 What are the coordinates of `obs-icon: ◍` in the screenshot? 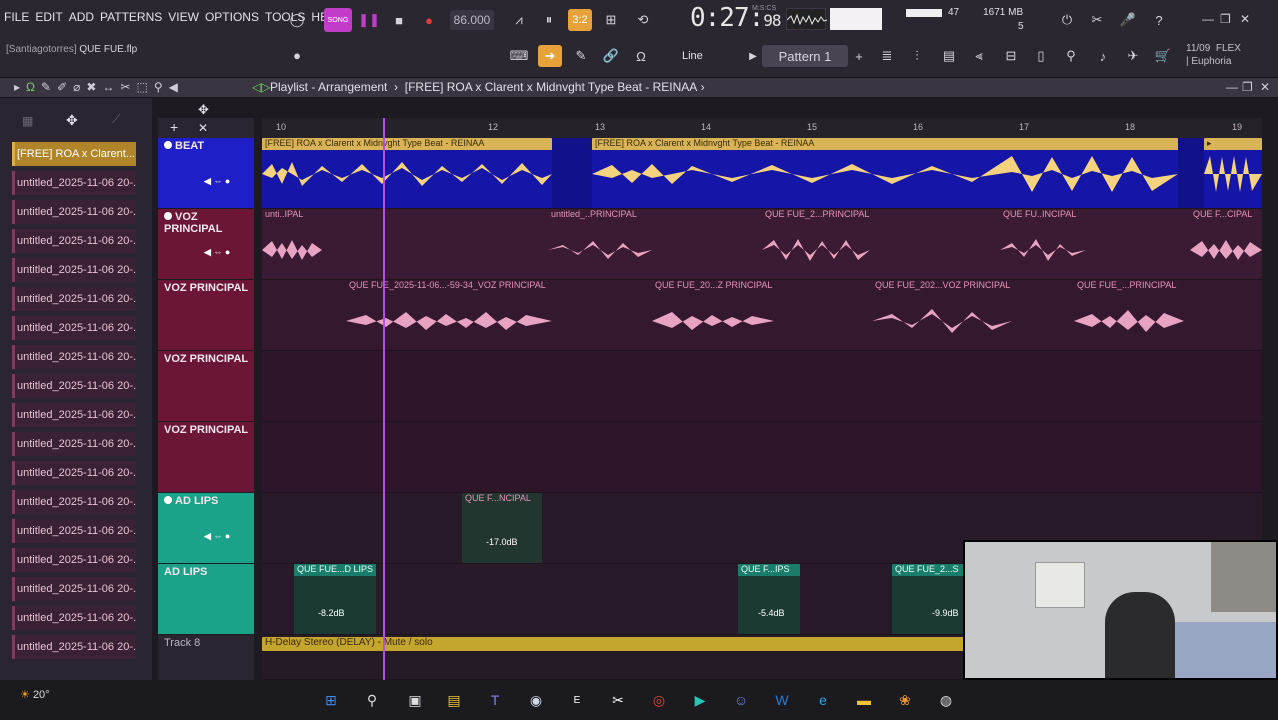 It's located at (946, 700).